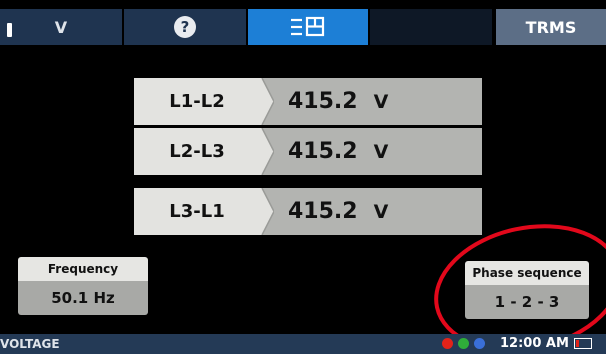 Image resolution: width=606 pixels, height=354 pixels. I want to click on tab-trms: TRMS, so click(551, 27).